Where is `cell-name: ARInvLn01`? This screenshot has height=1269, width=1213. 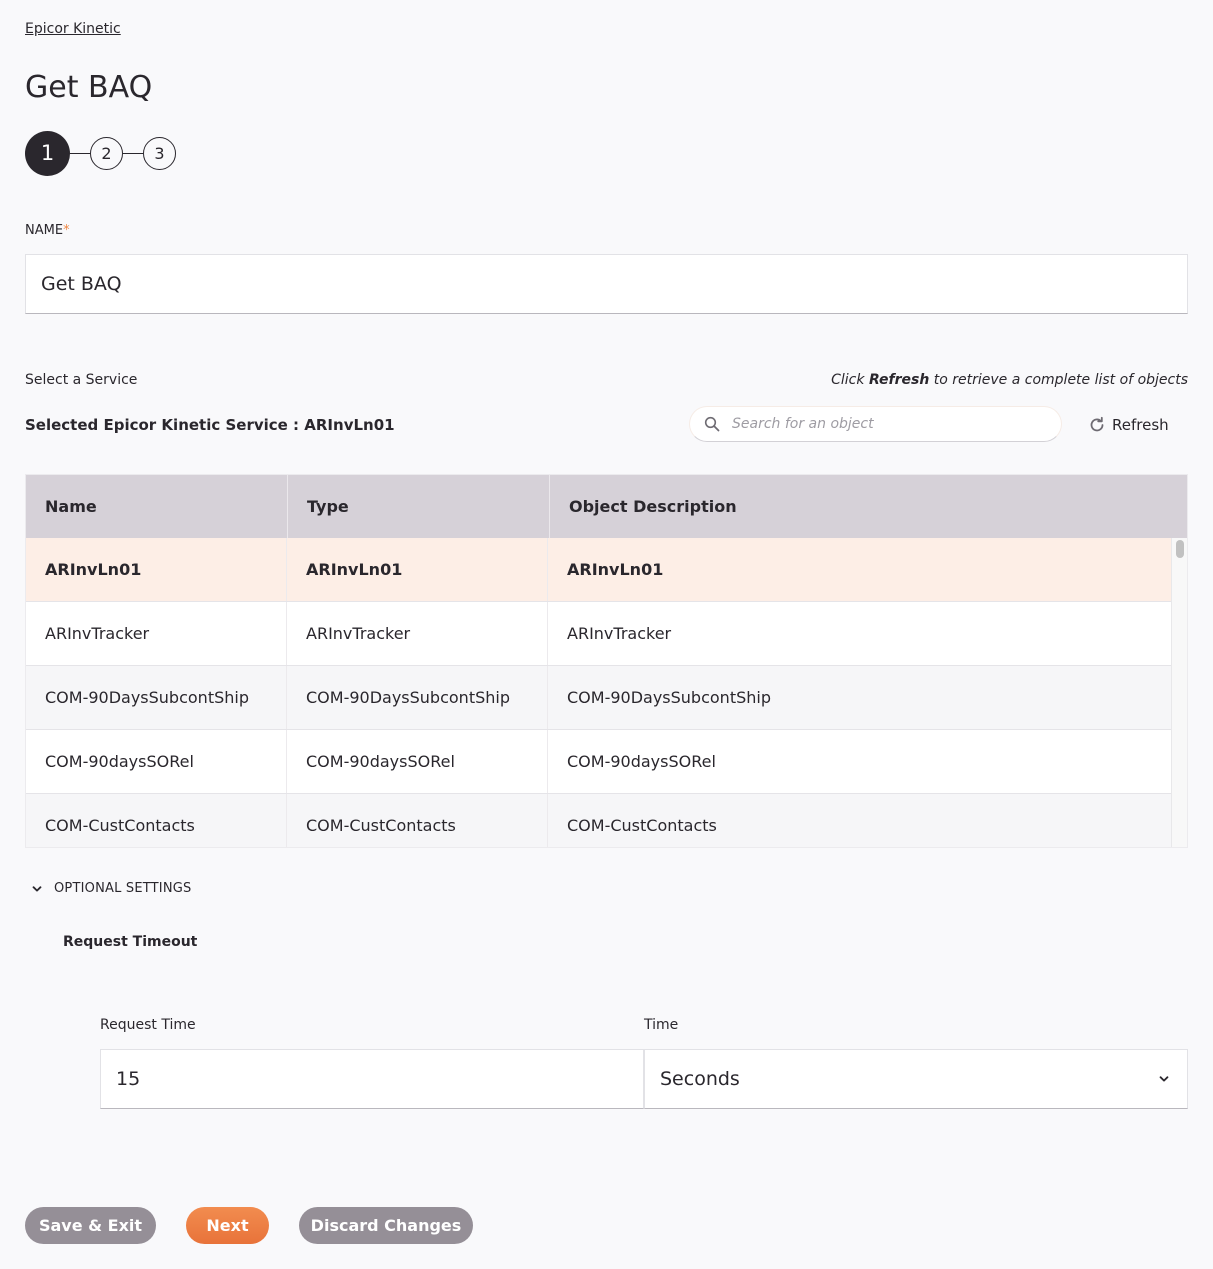
cell-name: ARInvLn01 is located at coordinates (156, 569).